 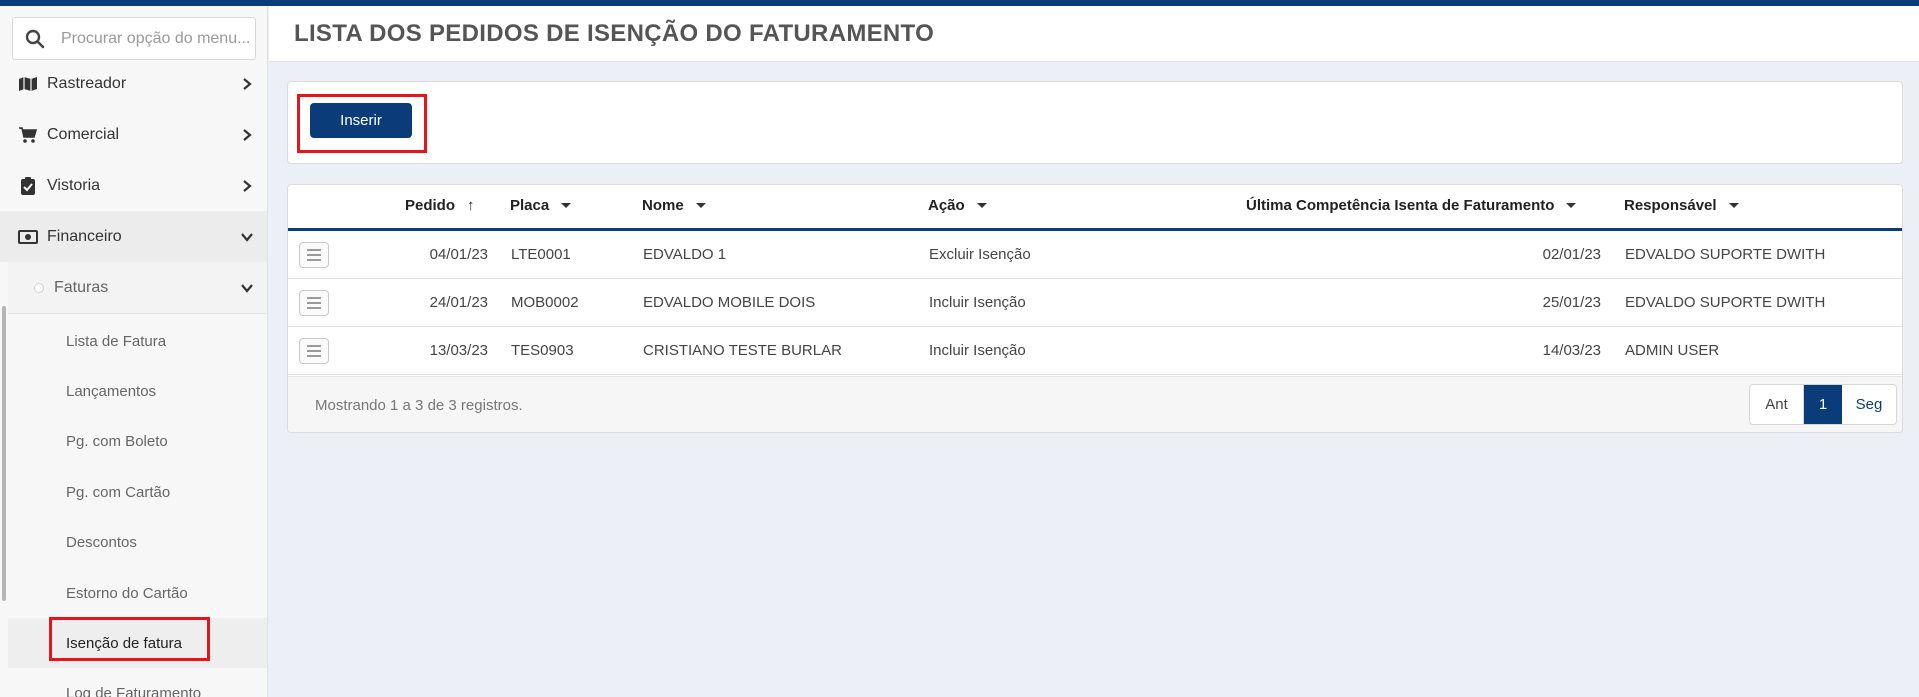 I want to click on pagination-prev-button: Ant, so click(x=1777, y=404).